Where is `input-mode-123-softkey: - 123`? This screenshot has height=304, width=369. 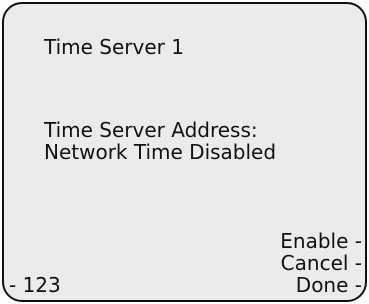 input-mode-123-softkey: - 123 is located at coordinates (35, 285).